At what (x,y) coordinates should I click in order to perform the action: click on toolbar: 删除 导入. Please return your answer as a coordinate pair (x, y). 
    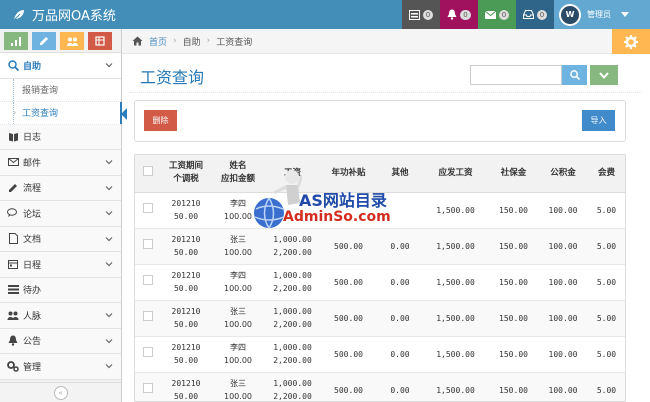
    Looking at the image, I should click on (380, 121).